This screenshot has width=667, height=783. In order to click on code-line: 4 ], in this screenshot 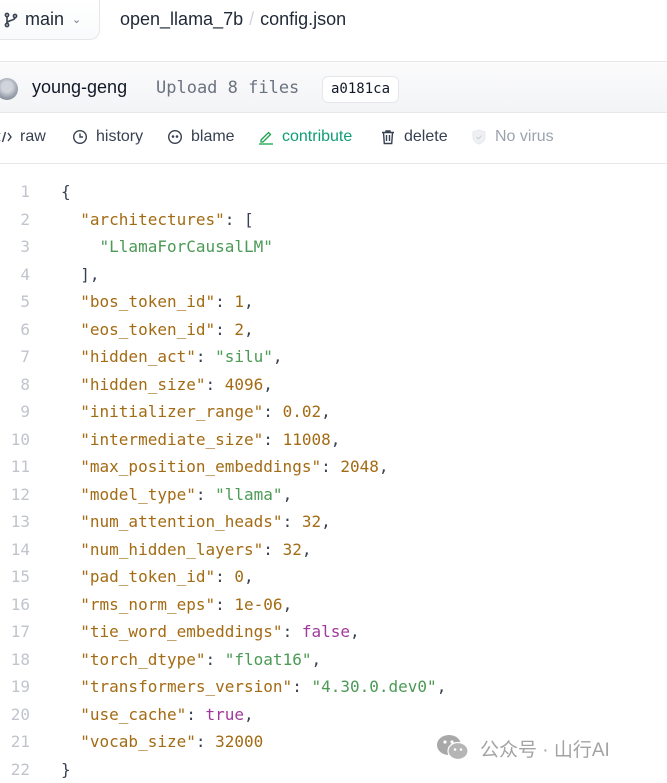, I will do `click(333, 275)`.